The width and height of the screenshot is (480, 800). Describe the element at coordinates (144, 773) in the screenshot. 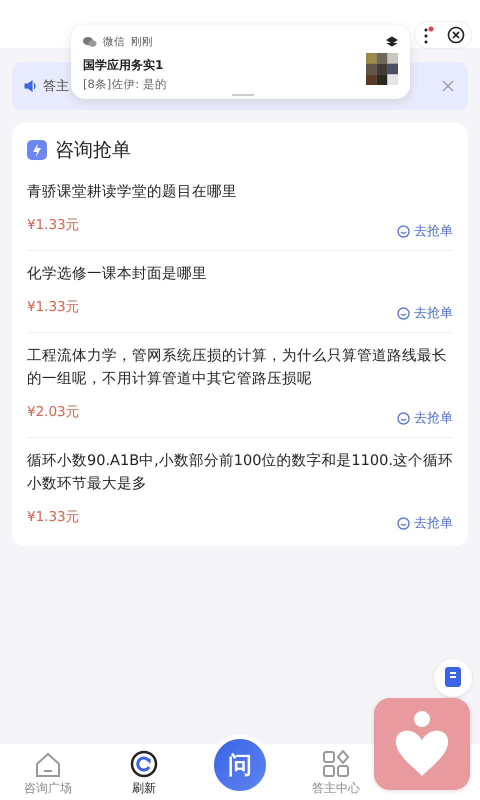

I see `nav-tab: 刷新` at that location.